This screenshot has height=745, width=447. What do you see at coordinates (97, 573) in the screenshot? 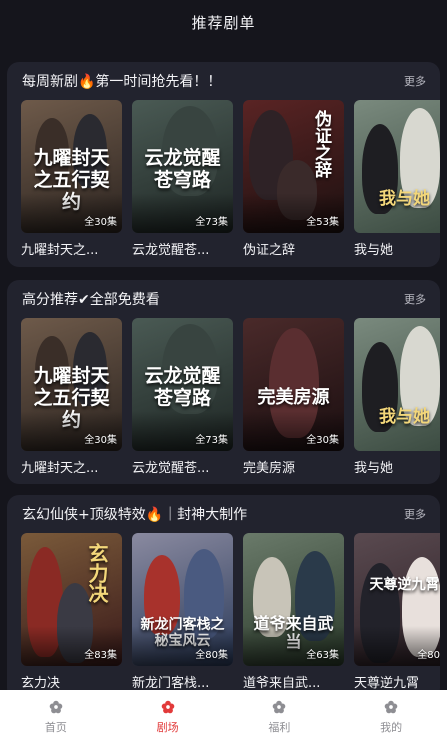
I see `poster-art-title: 玄力决` at bounding box center [97, 573].